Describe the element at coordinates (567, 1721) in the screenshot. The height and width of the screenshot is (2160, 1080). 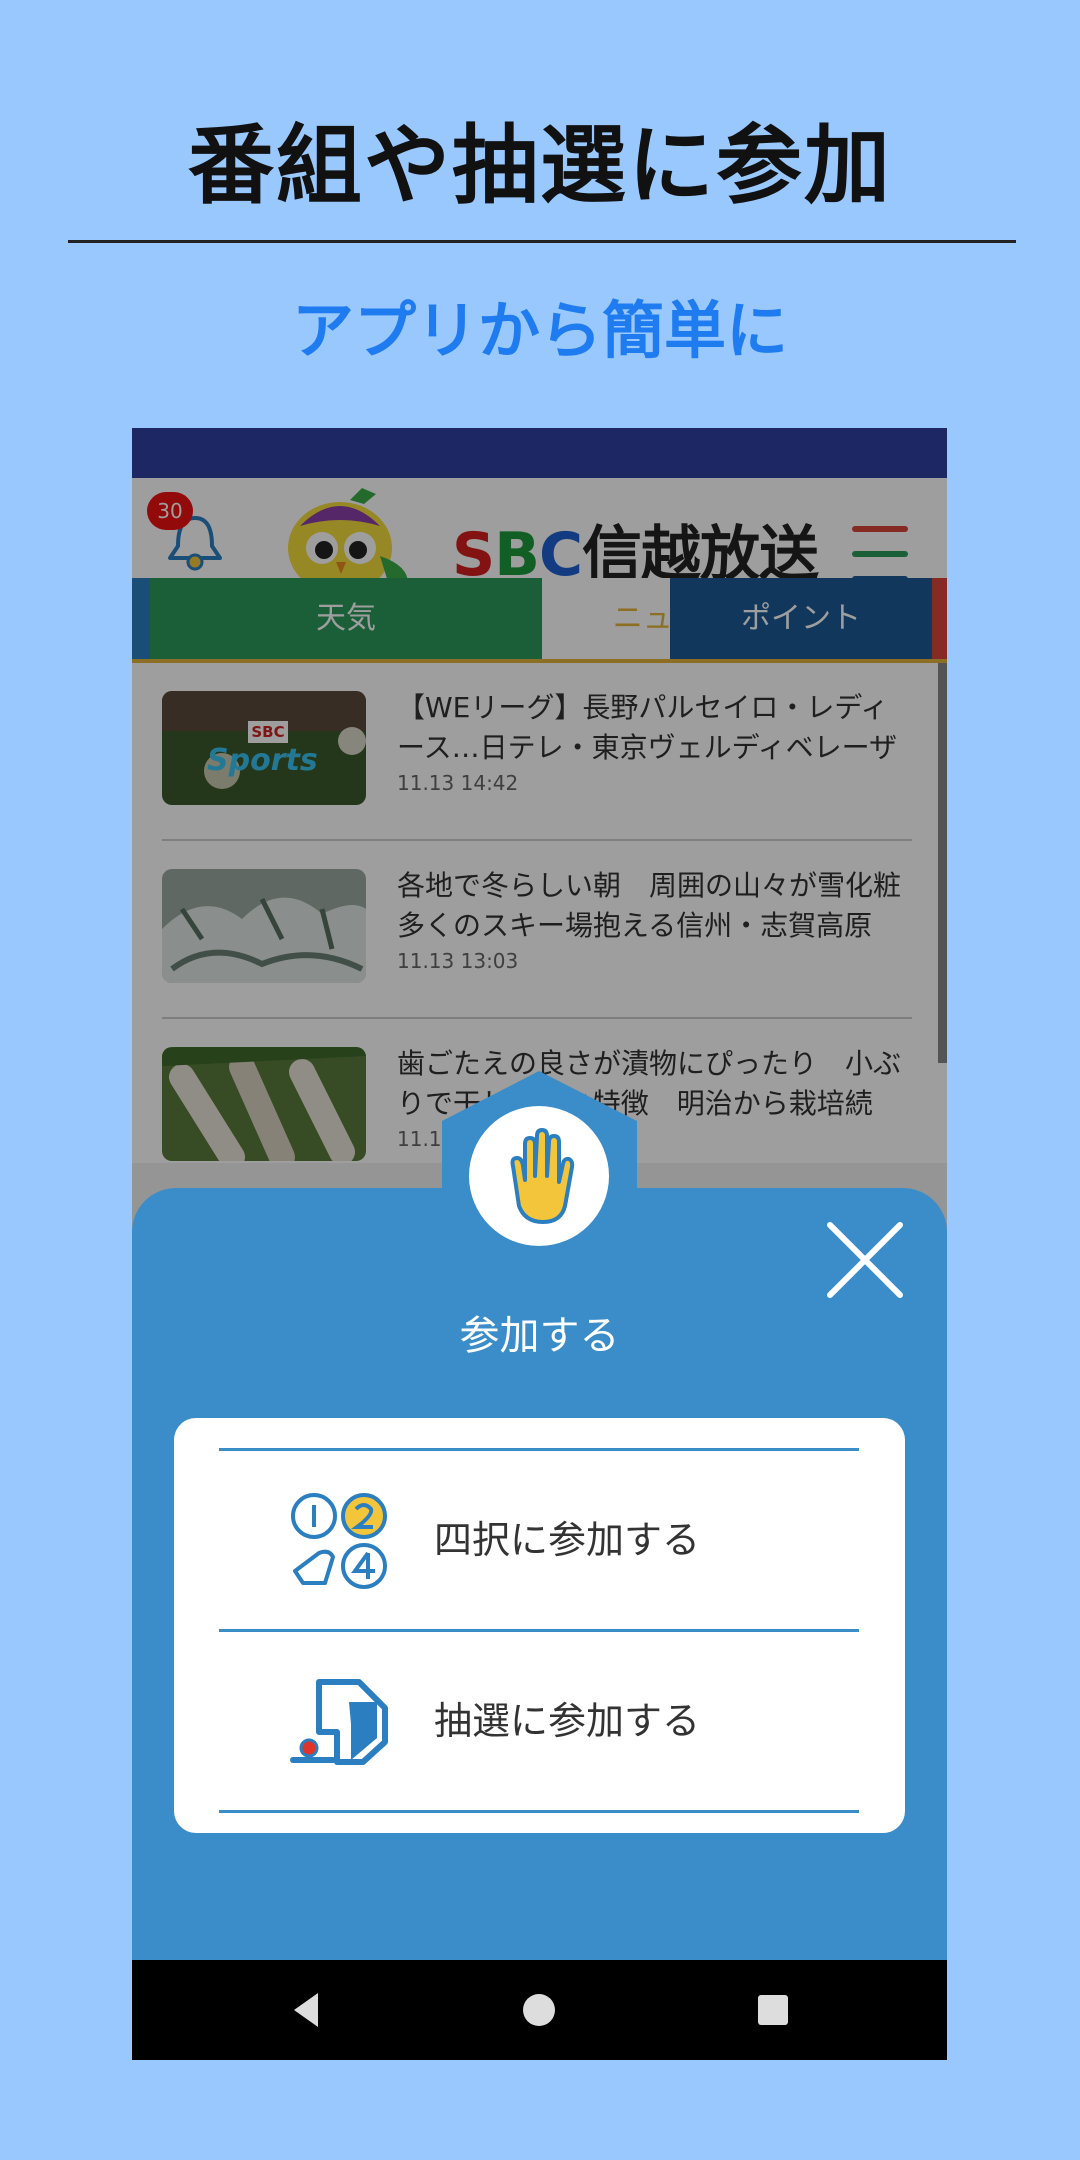
I see `lottery-option-label: 抽選に参加する` at that location.